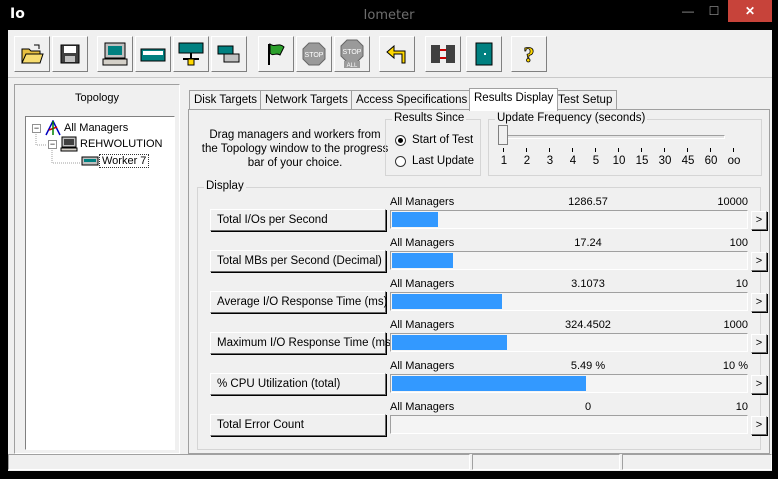 The image size is (778, 479). What do you see at coordinates (588, 284) in the screenshot?
I see `bar-value-label: 3.1073` at bounding box center [588, 284].